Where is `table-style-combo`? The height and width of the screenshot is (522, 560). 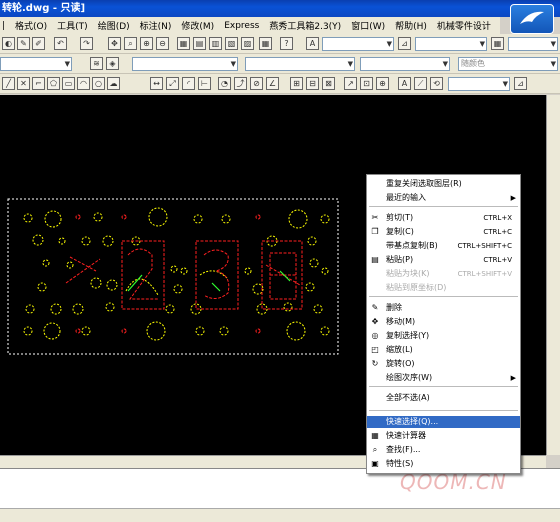
table-style-combo is located at coordinates (533, 44).